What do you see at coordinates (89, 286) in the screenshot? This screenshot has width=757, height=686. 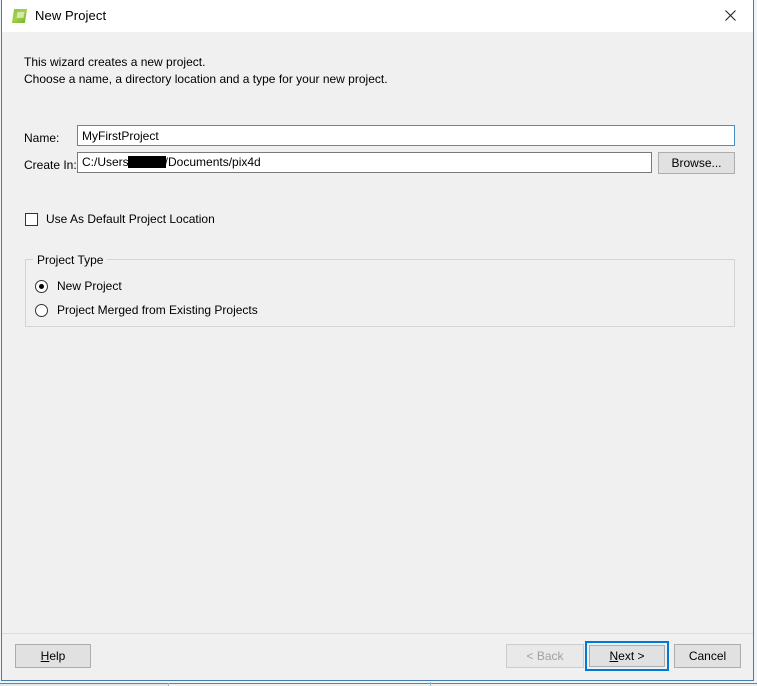 I see `radio-new-project-label: New Project` at bounding box center [89, 286].